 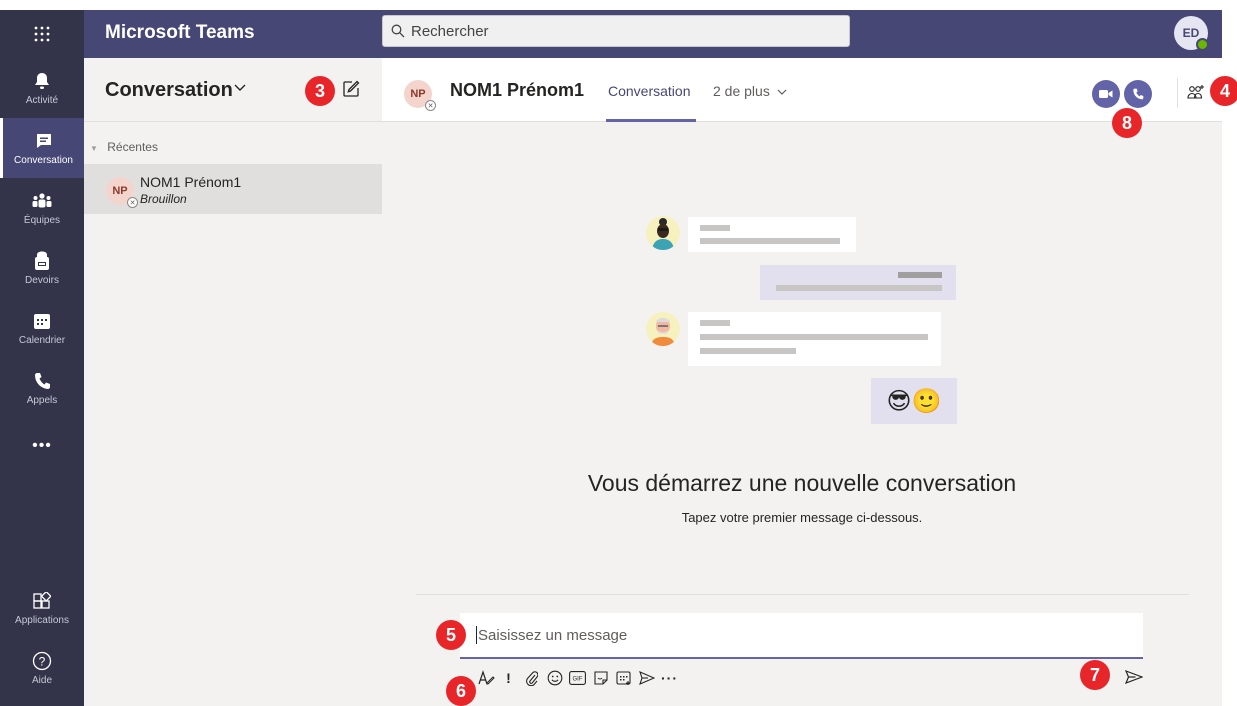 I want to click on schedule-meeting-button, so click(x=623, y=678).